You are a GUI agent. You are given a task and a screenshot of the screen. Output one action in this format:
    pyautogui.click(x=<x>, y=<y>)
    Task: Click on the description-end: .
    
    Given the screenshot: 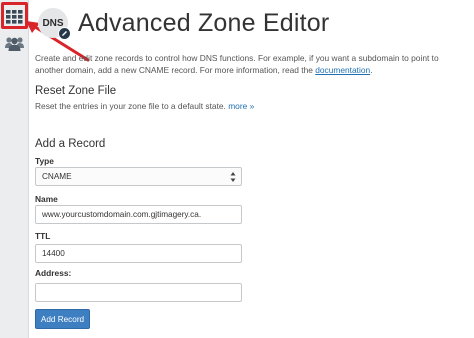 What is the action you would take?
    pyautogui.click(x=371, y=70)
    